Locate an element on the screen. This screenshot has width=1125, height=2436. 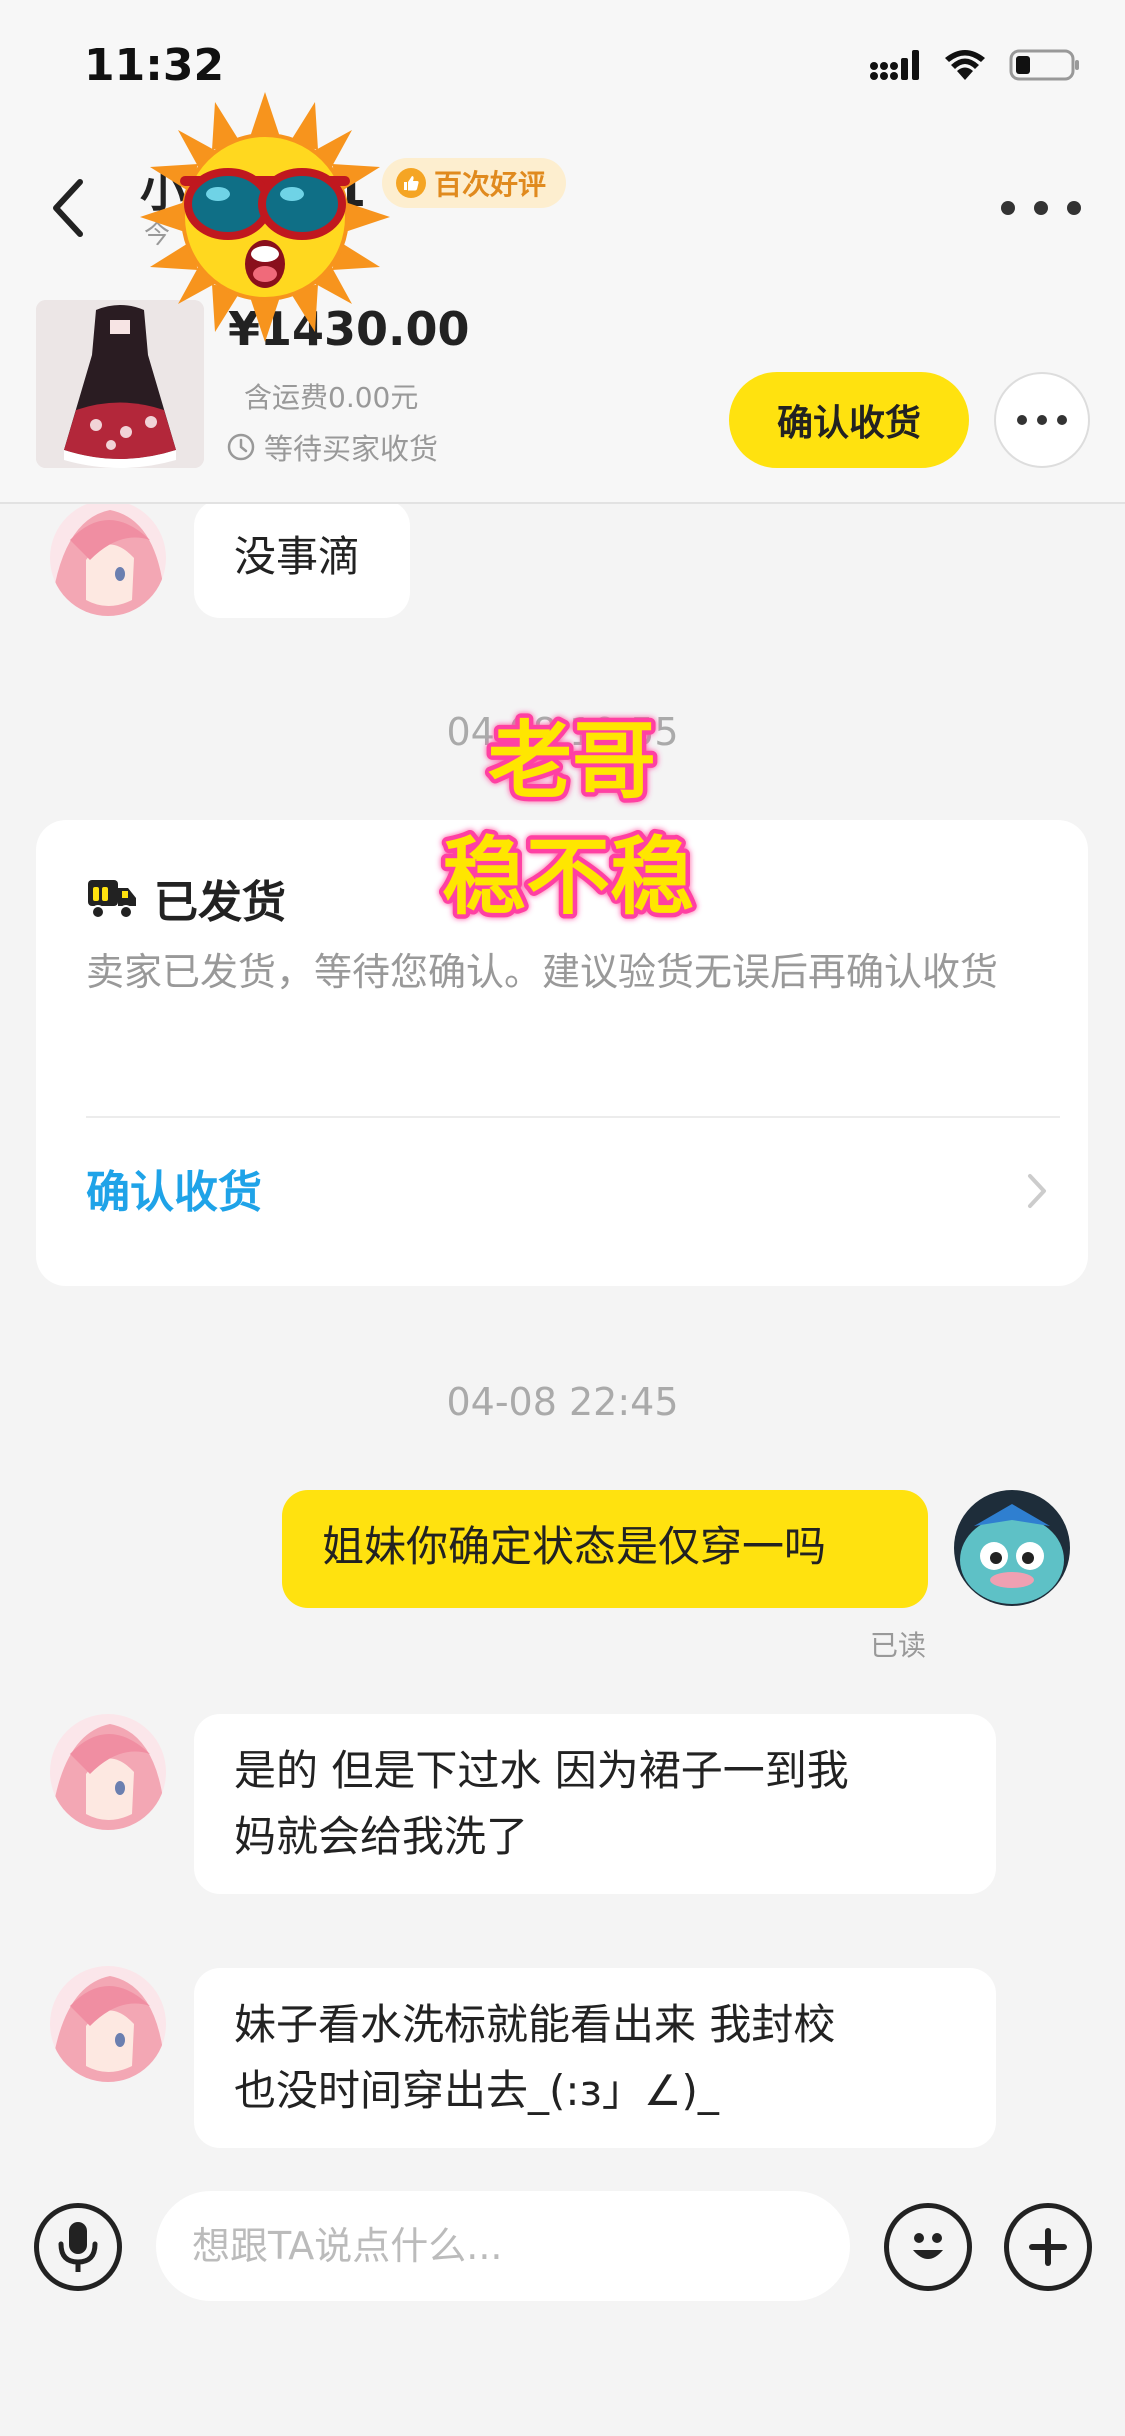
input-bar is located at coordinates (562, 2307).